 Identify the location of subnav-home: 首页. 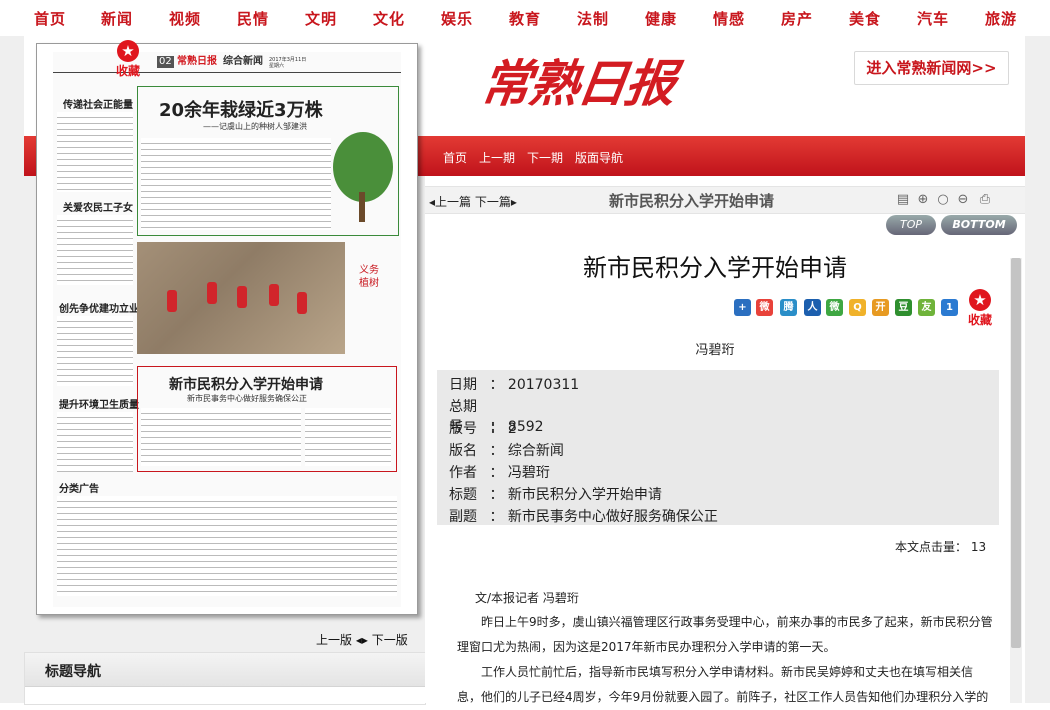
(455, 157).